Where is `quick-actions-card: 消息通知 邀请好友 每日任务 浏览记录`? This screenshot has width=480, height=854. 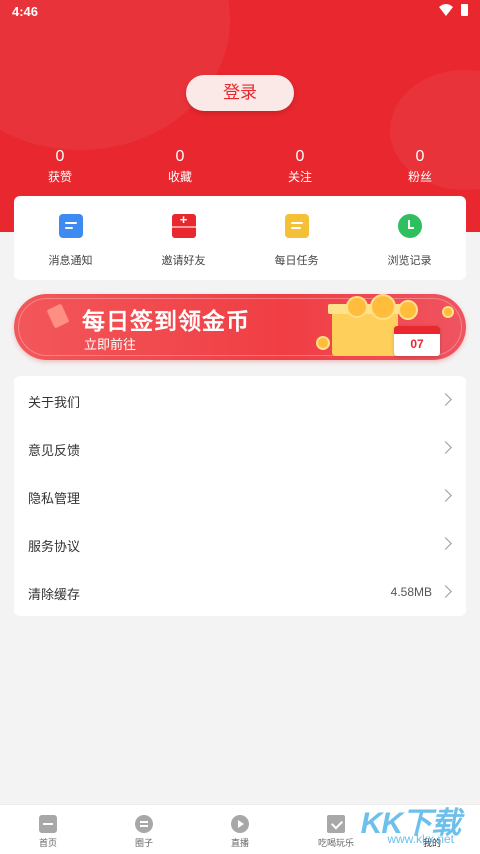
quick-actions-card: 消息通知 邀请好友 每日任务 浏览记录 is located at coordinates (240, 238).